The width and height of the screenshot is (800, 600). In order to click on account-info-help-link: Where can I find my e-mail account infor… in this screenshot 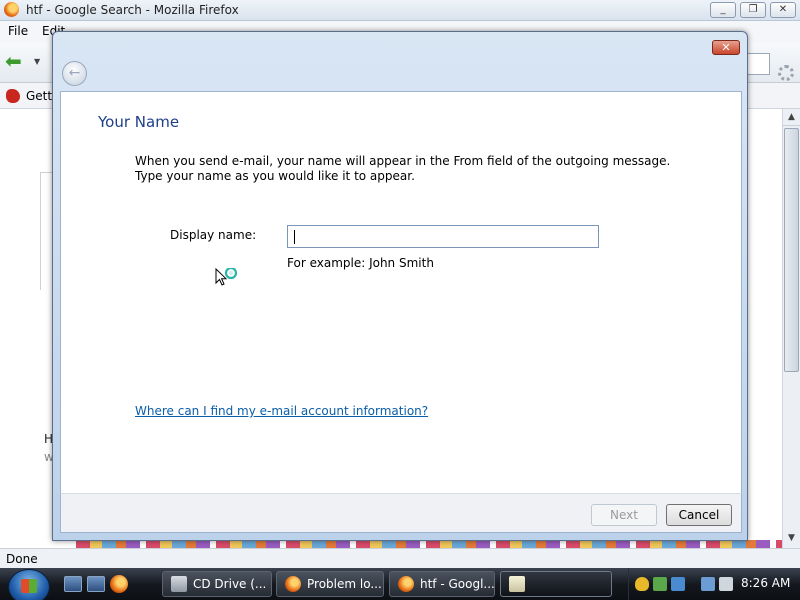, I will do `click(281, 411)`.